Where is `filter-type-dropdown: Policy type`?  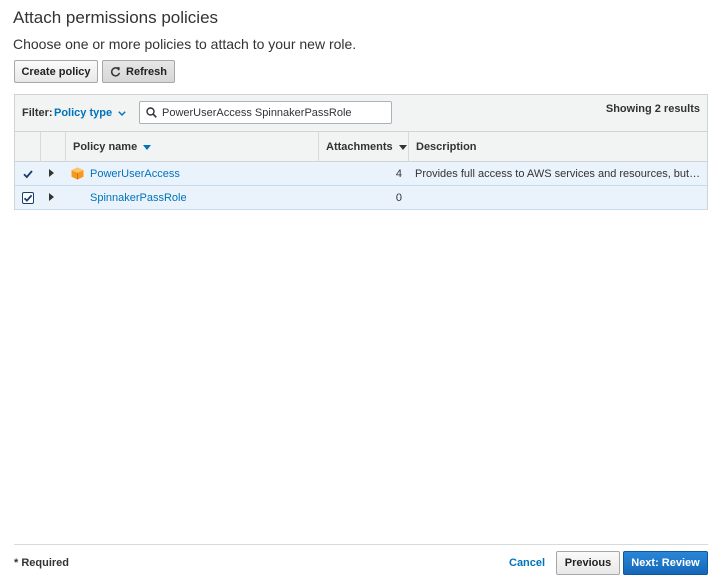
filter-type-dropdown: Policy type is located at coordinates (90, 113).